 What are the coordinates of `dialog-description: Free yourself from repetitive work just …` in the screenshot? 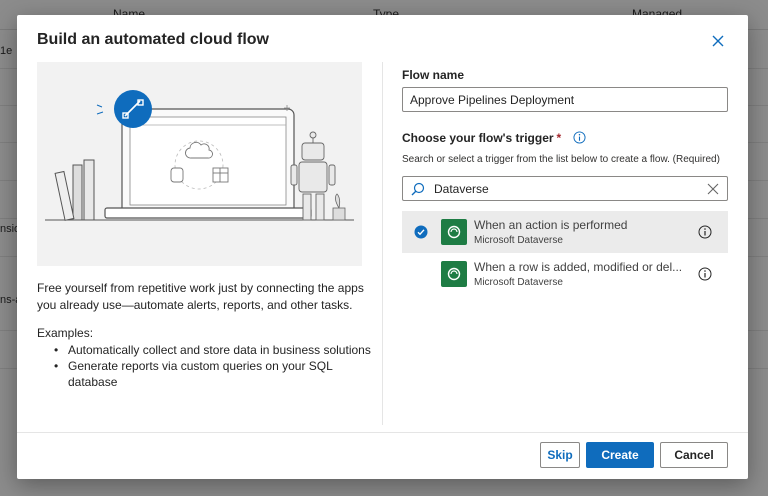 It's located at (200, 296).